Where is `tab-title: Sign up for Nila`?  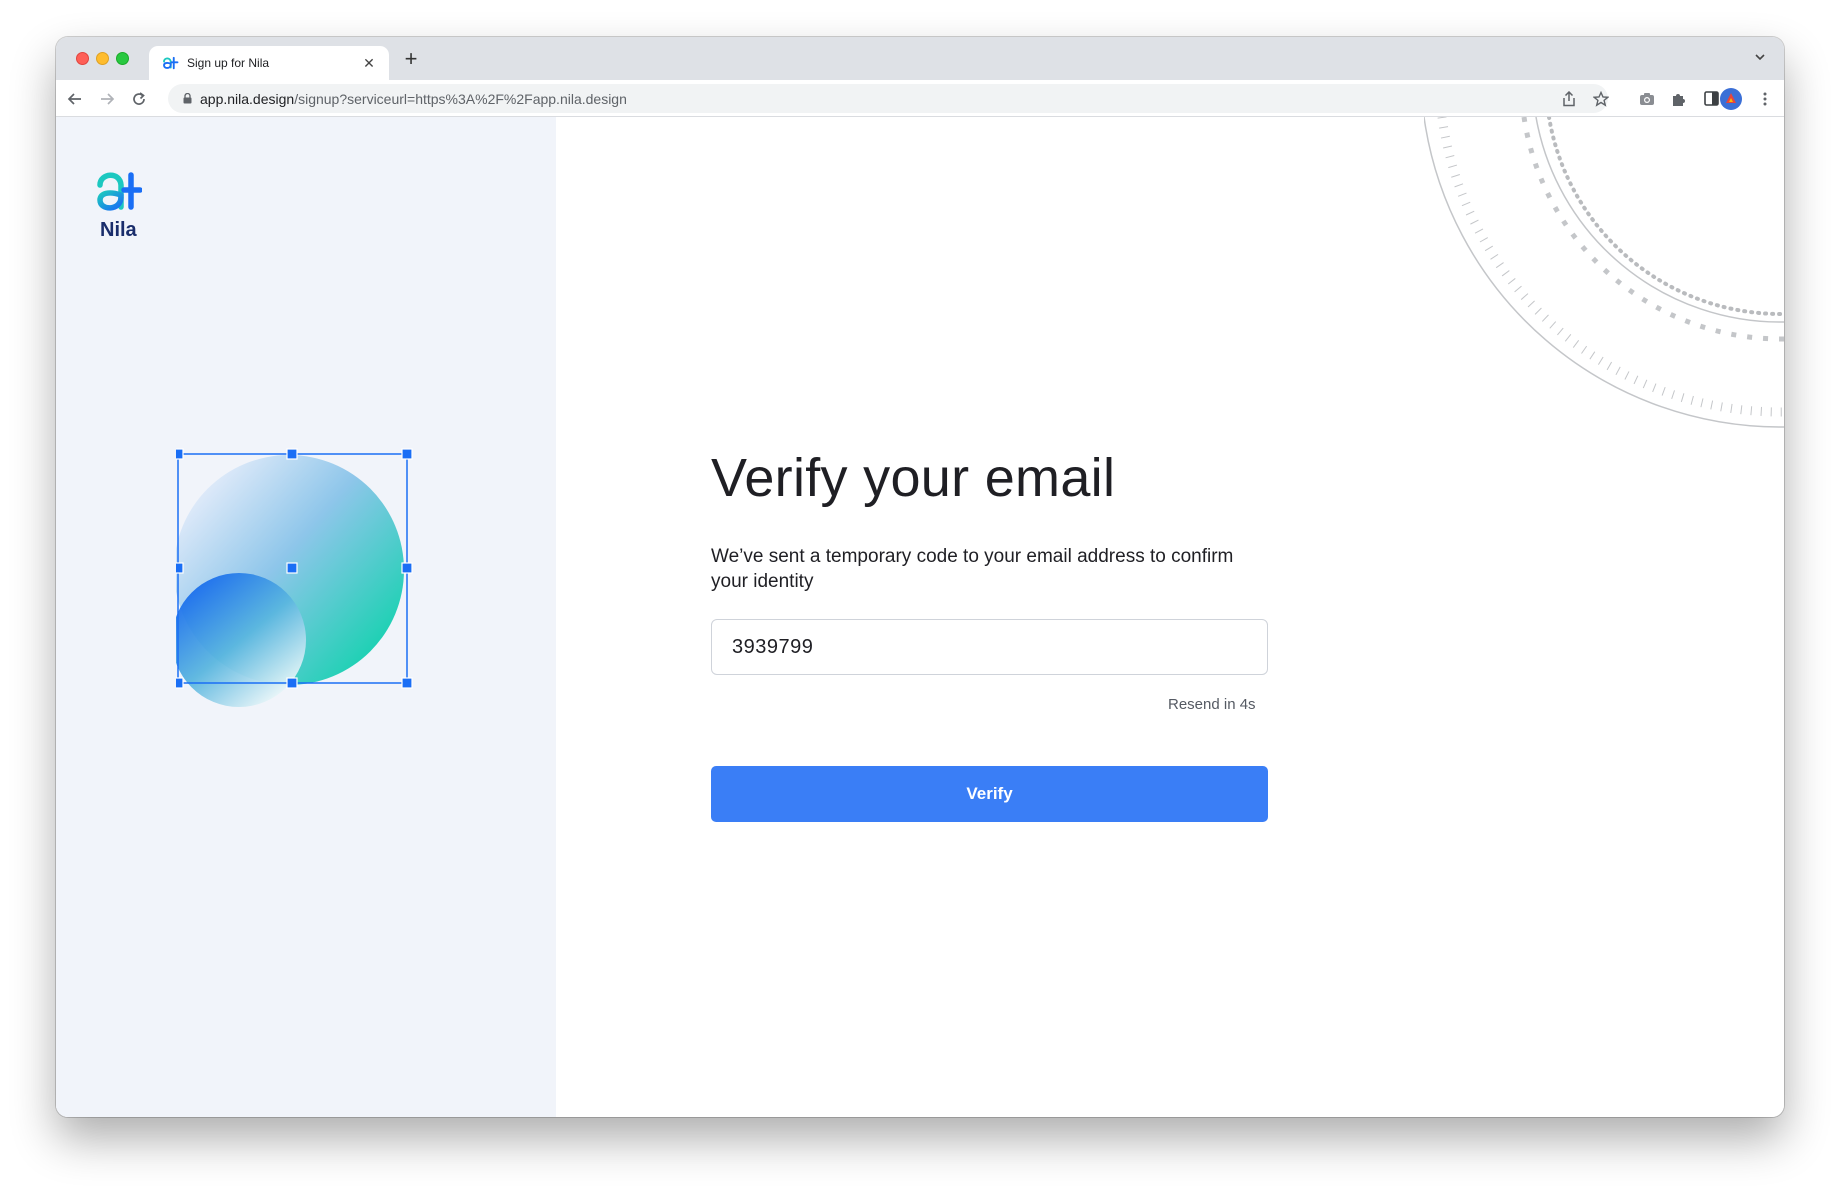
tab-title: Sign up for Nila is located at coordinates (228, 63).